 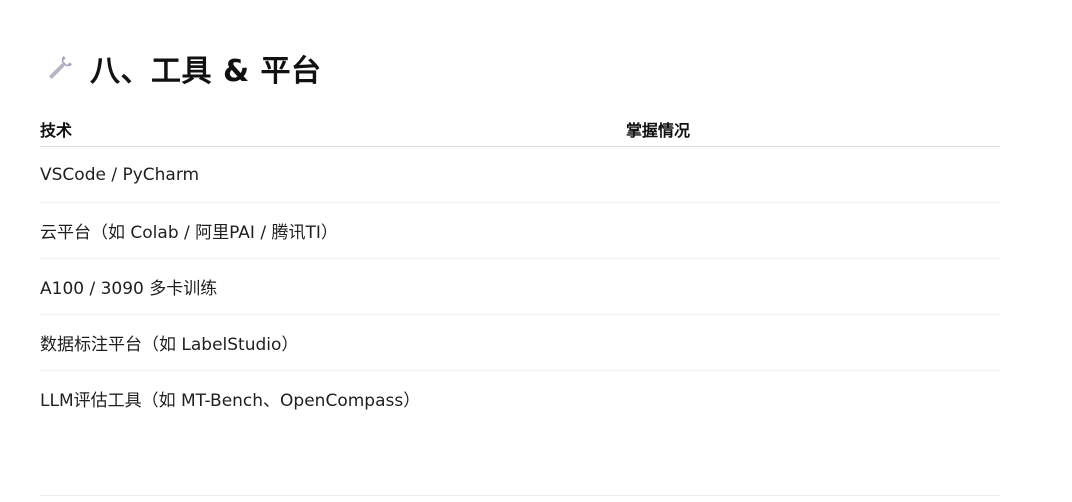 What do you see at coordinates (520, 399) in the screenshot?
I see `table-row: LLM评估工具（如 MT-Bench、OpenCompass）` at bounding box center [520, 399].